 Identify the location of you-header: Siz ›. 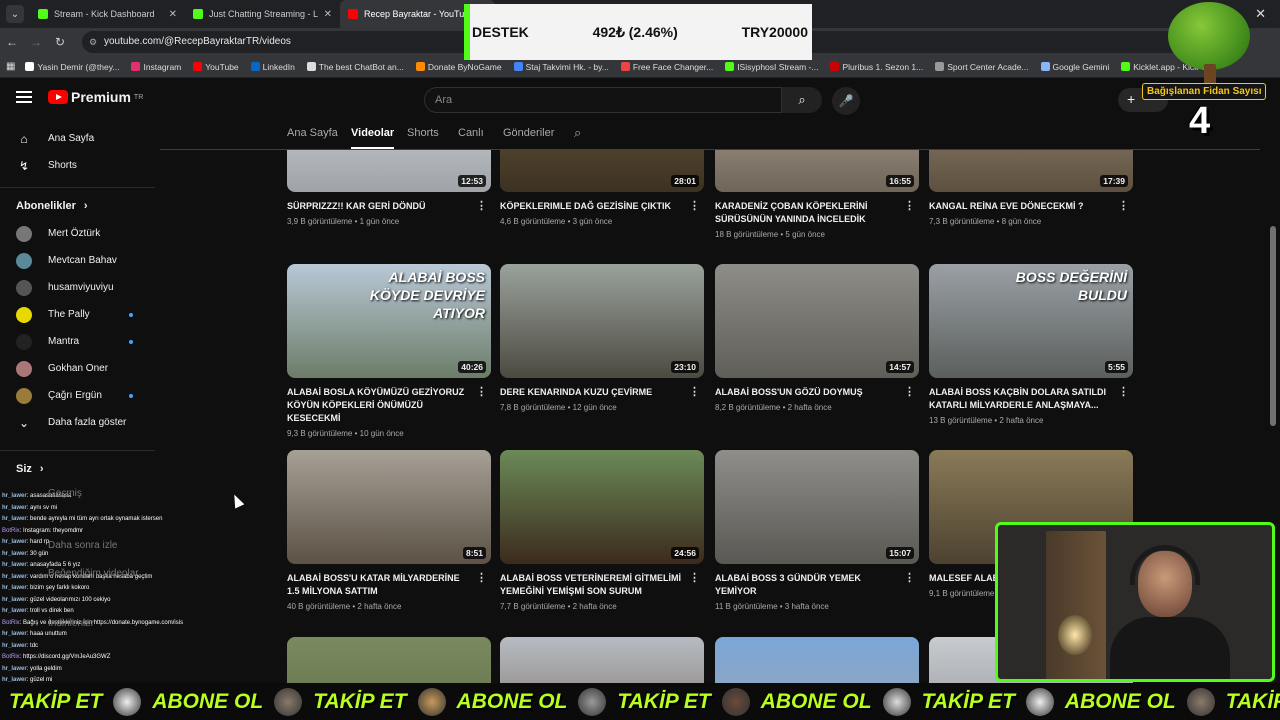
(77, 466).